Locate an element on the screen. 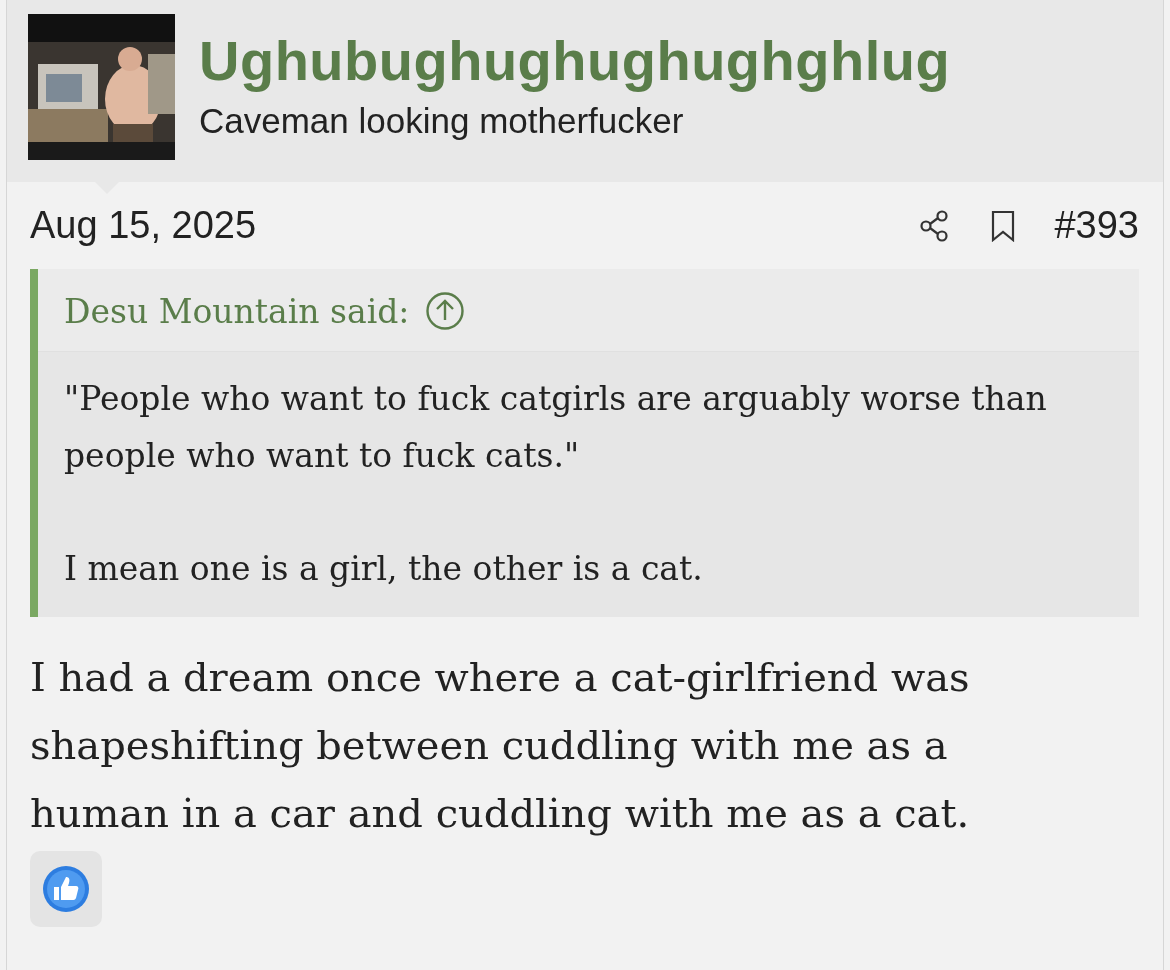 Image resolution: width=1170 pixels, height=970 pixels. post-number-link: #393 is located at coordinates (1096, 225).